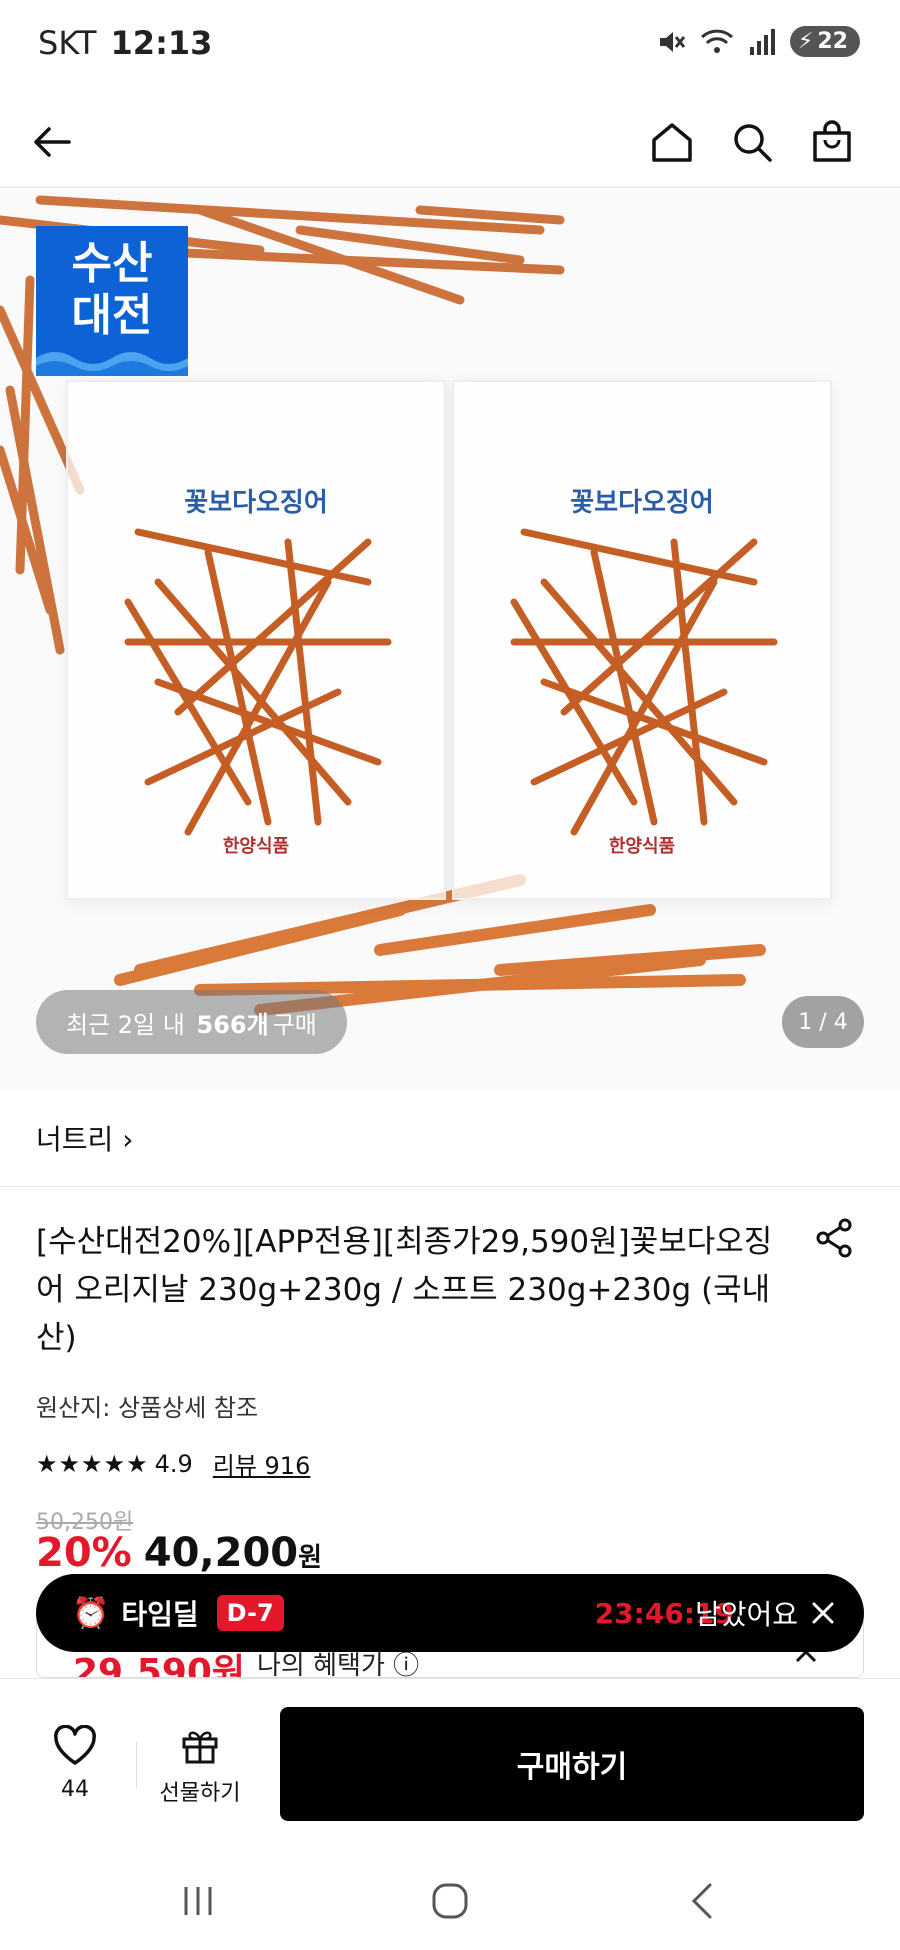  I want to click on rating-row: ★★★★★ 4.9 리뷰 916, so click(173, 1463).